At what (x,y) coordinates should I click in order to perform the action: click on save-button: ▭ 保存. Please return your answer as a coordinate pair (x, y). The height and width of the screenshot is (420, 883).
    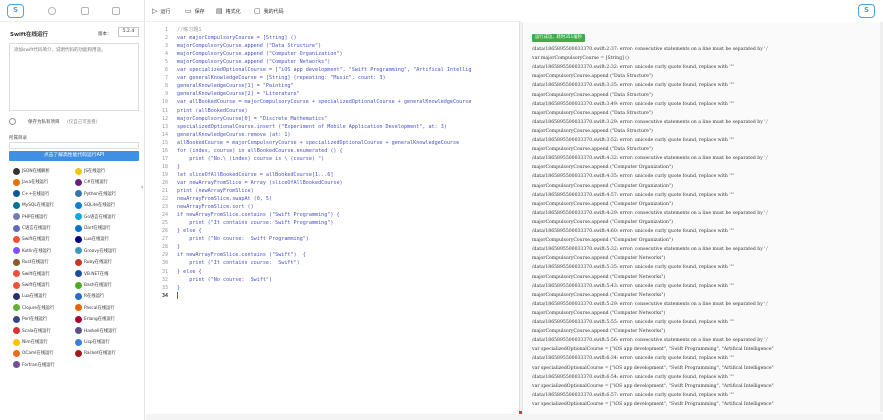
    Looking at the image, I should click on (195, 11).